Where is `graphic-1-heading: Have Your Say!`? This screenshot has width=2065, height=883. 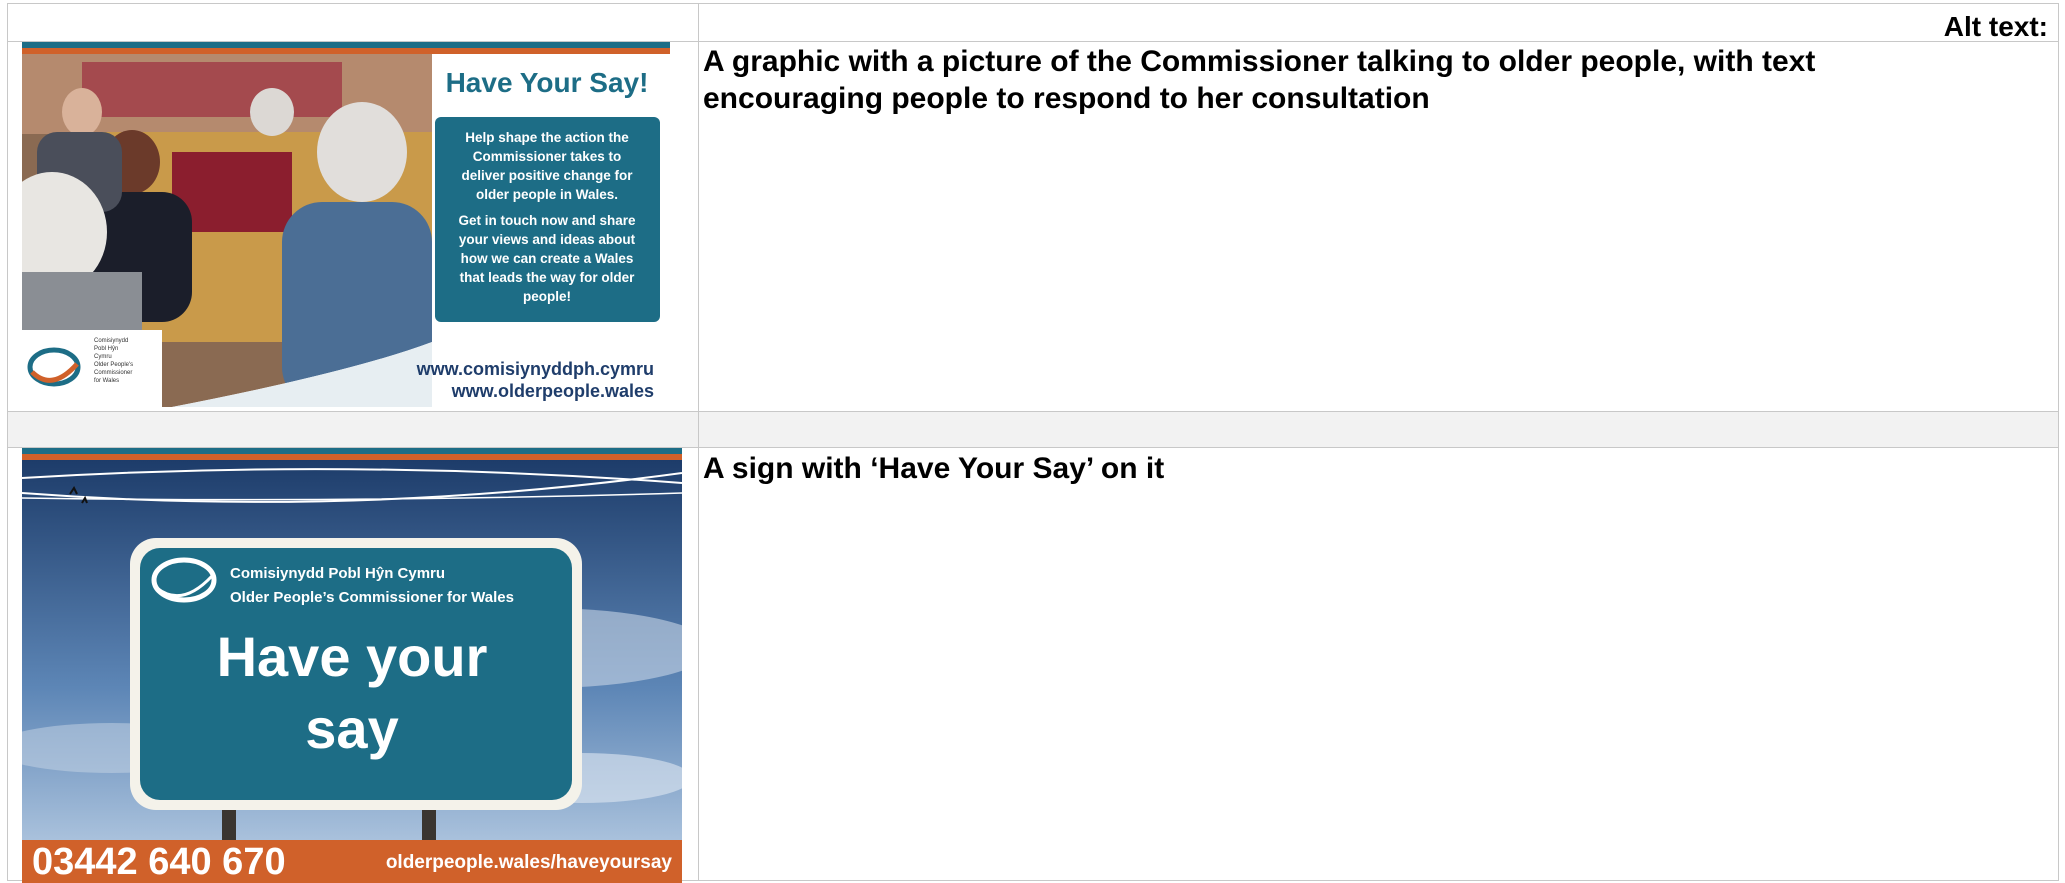 graphic-1-heading: Have Your Say! is located at coordinates (547, 82).